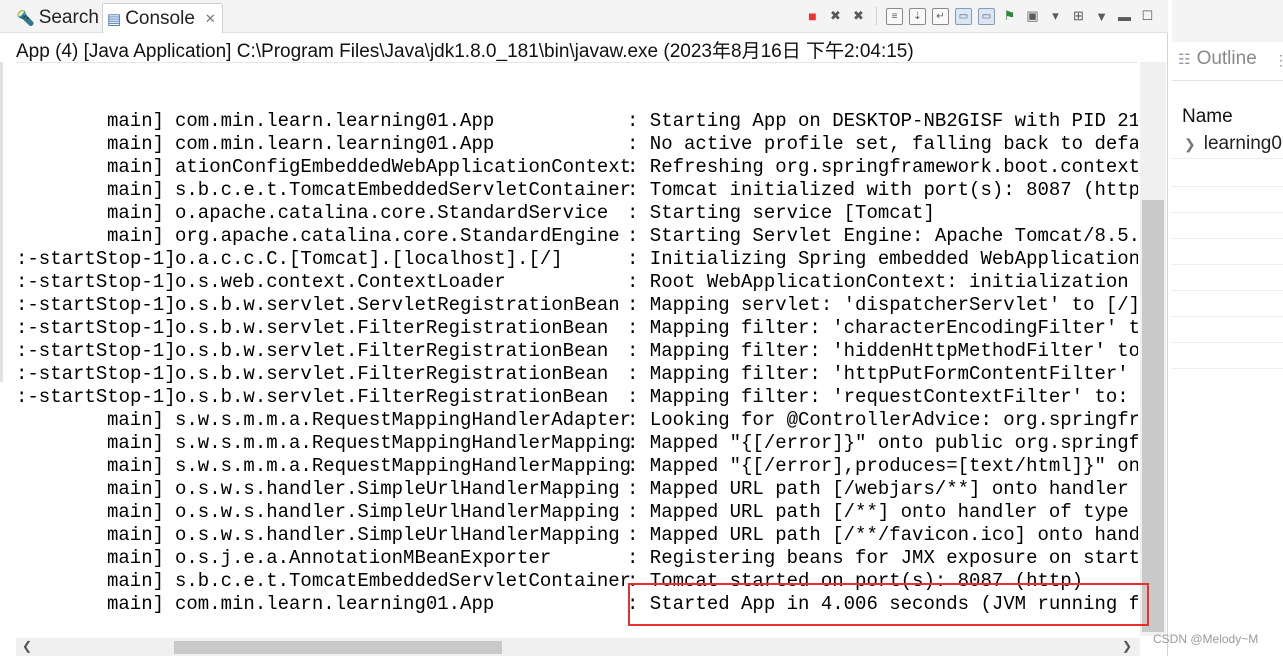  What do you see at coordinates (27, 646) in the screenshot?
I see `scroll-left-icon: ❮` at bounding box center [27, 646].